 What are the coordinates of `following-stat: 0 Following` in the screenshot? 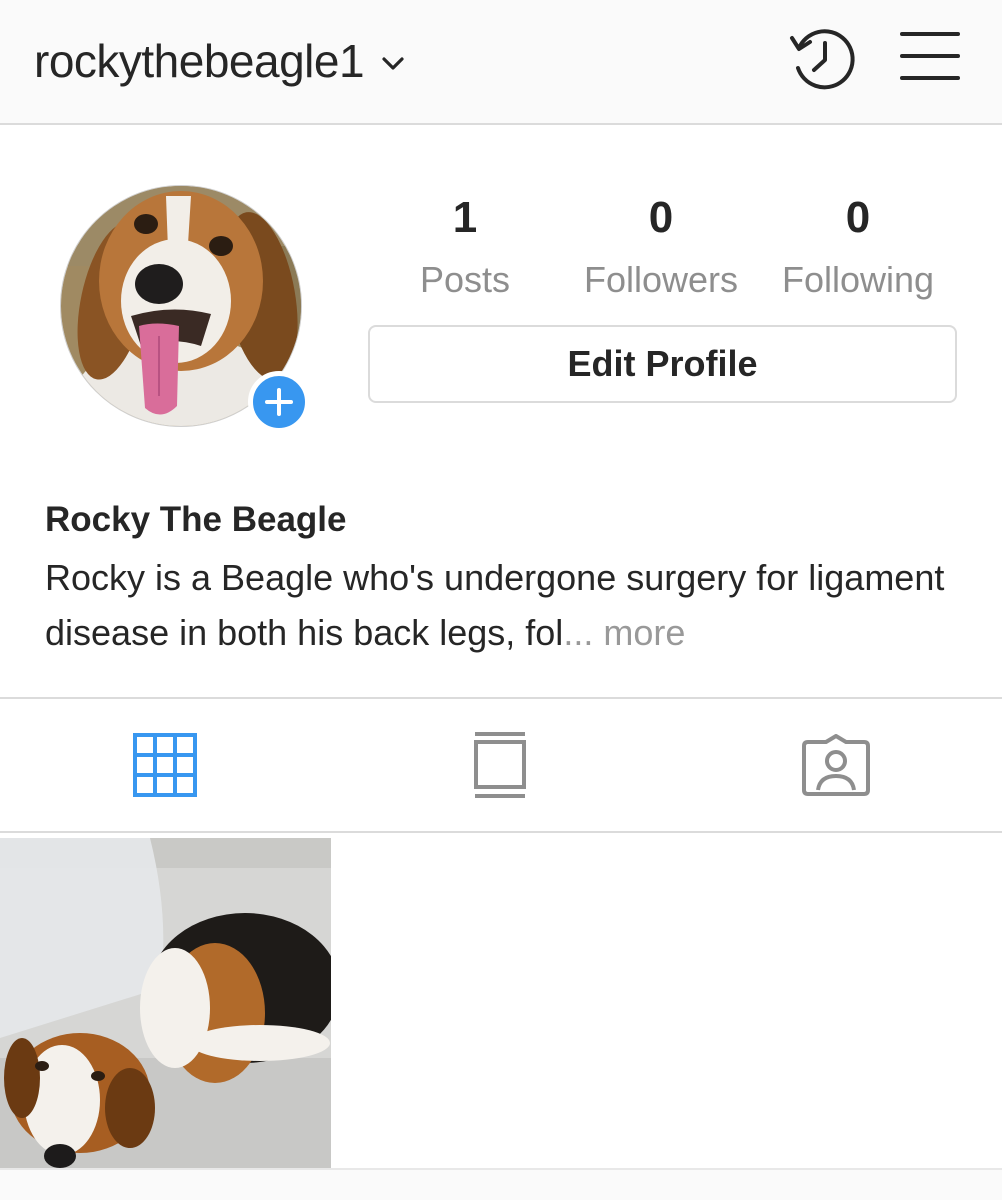 It's located at (858, 246).